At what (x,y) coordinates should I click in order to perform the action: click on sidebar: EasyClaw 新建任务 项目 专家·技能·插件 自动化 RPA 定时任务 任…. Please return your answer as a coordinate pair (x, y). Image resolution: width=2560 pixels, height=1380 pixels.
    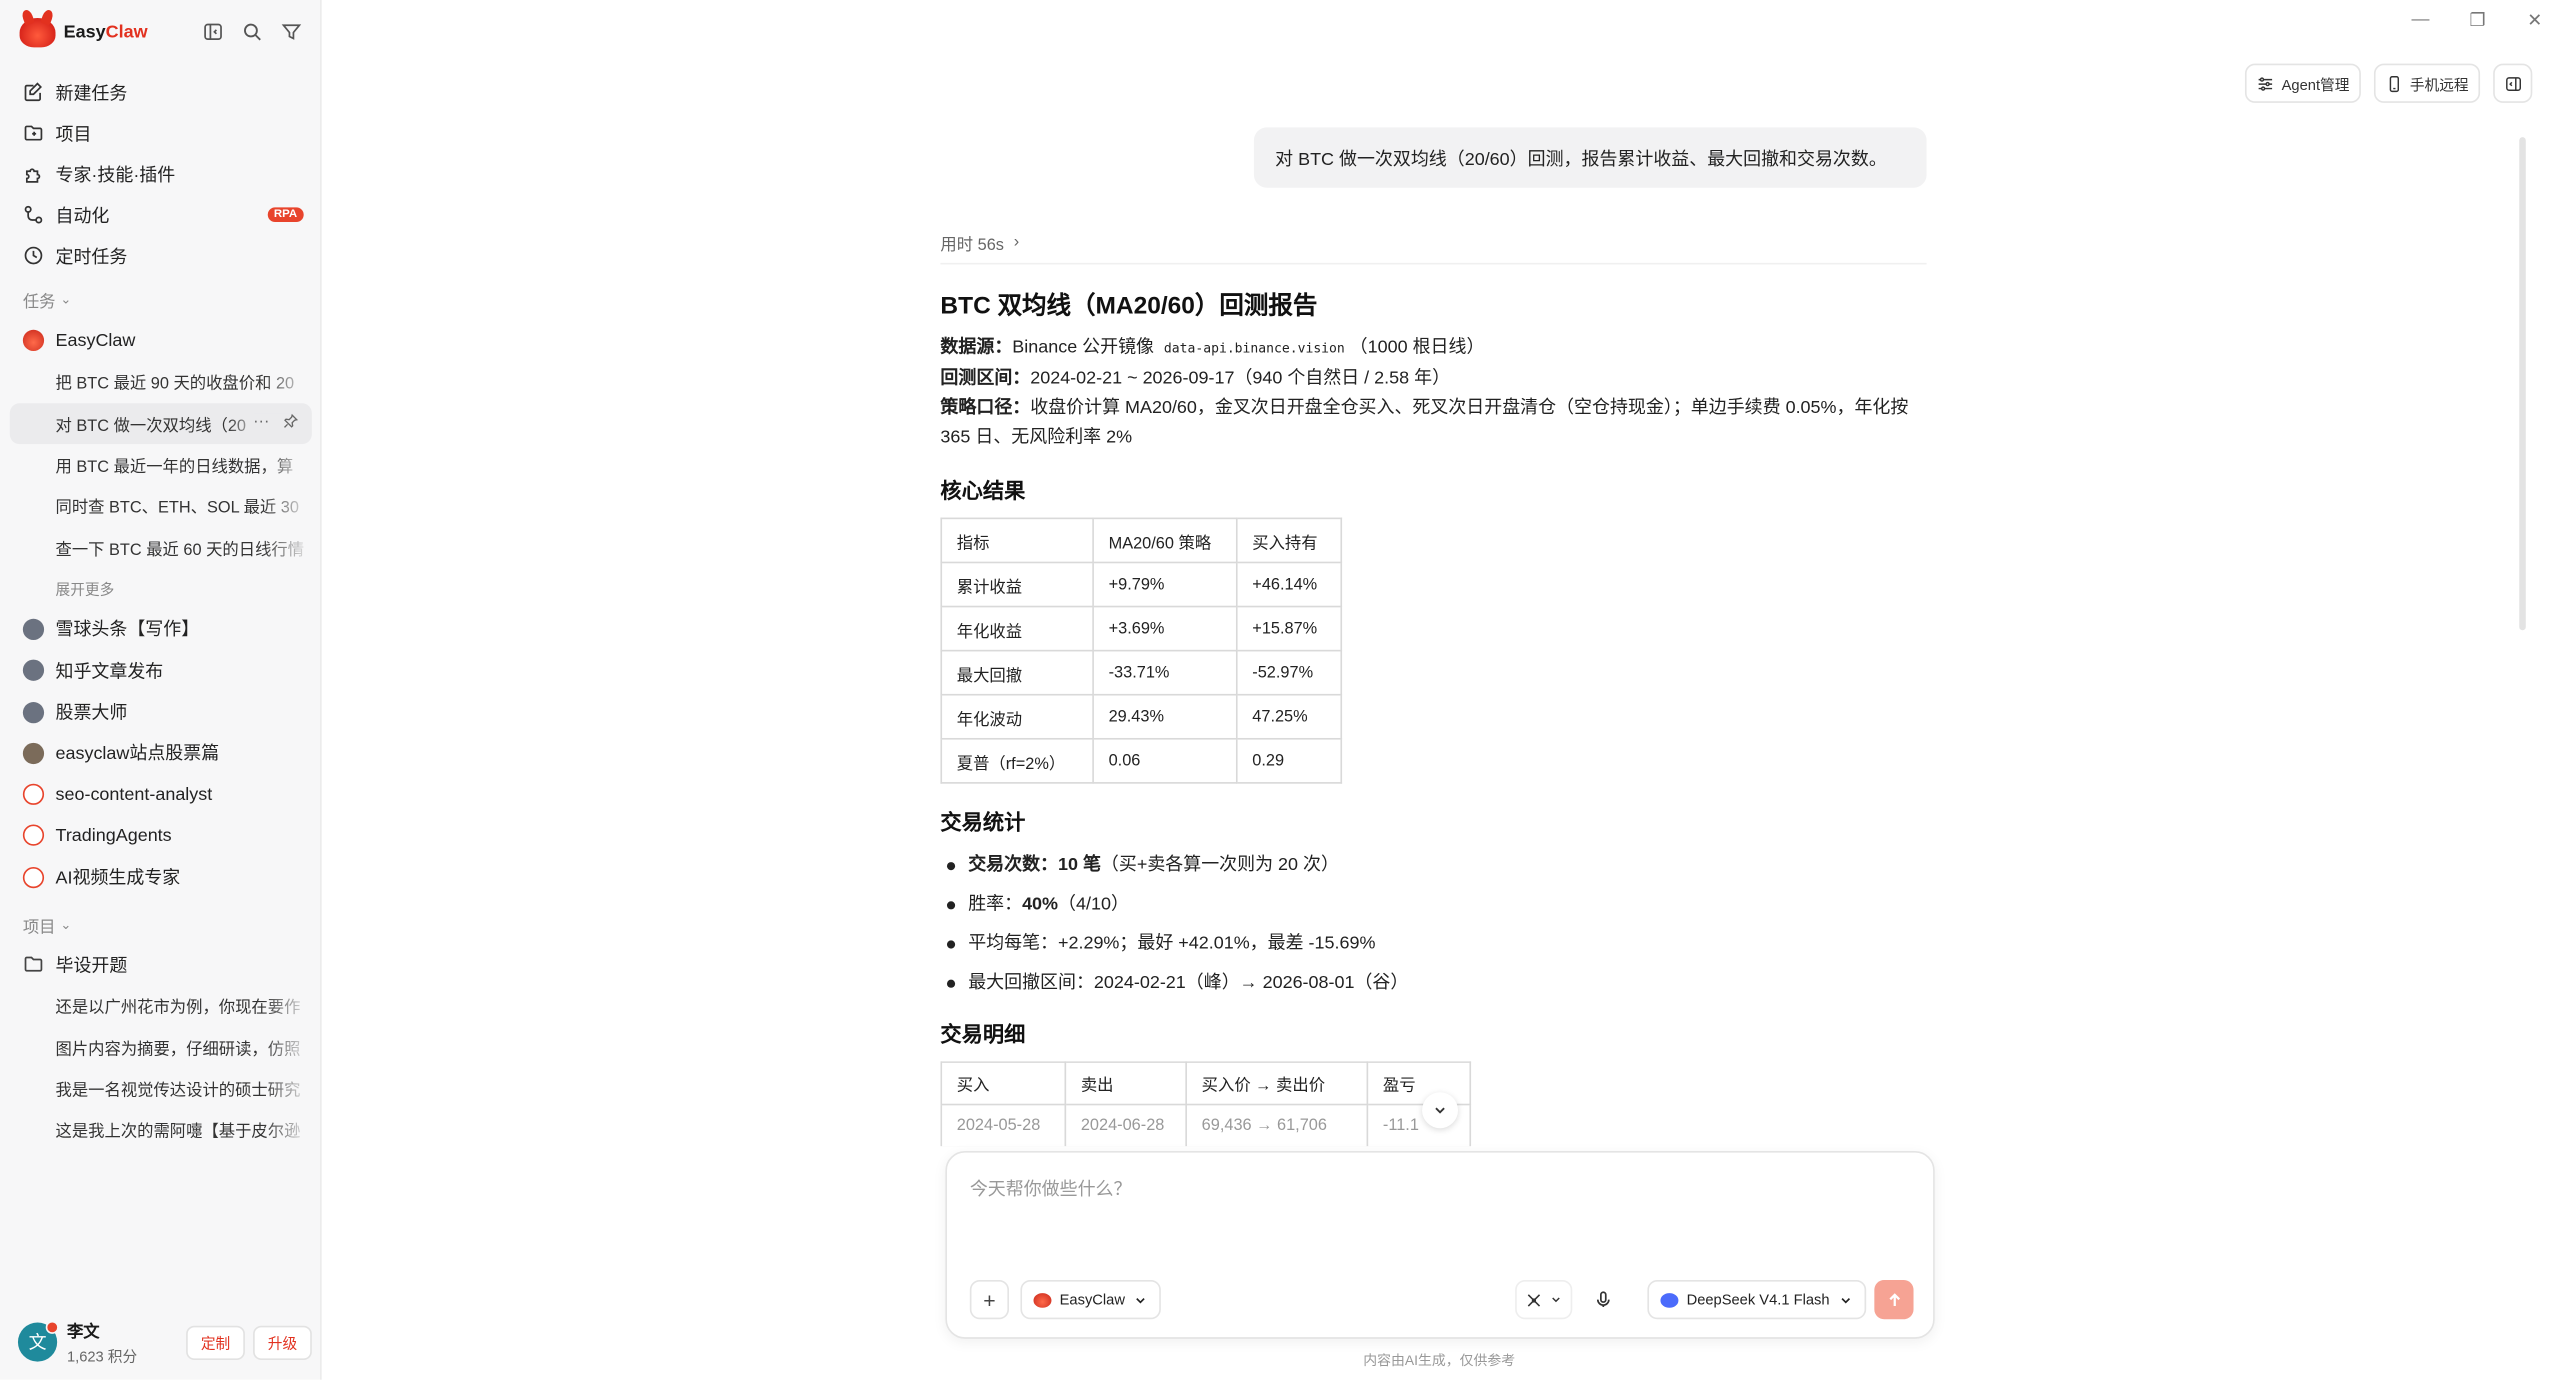
    Looking at the image, I should click on (161, 690).